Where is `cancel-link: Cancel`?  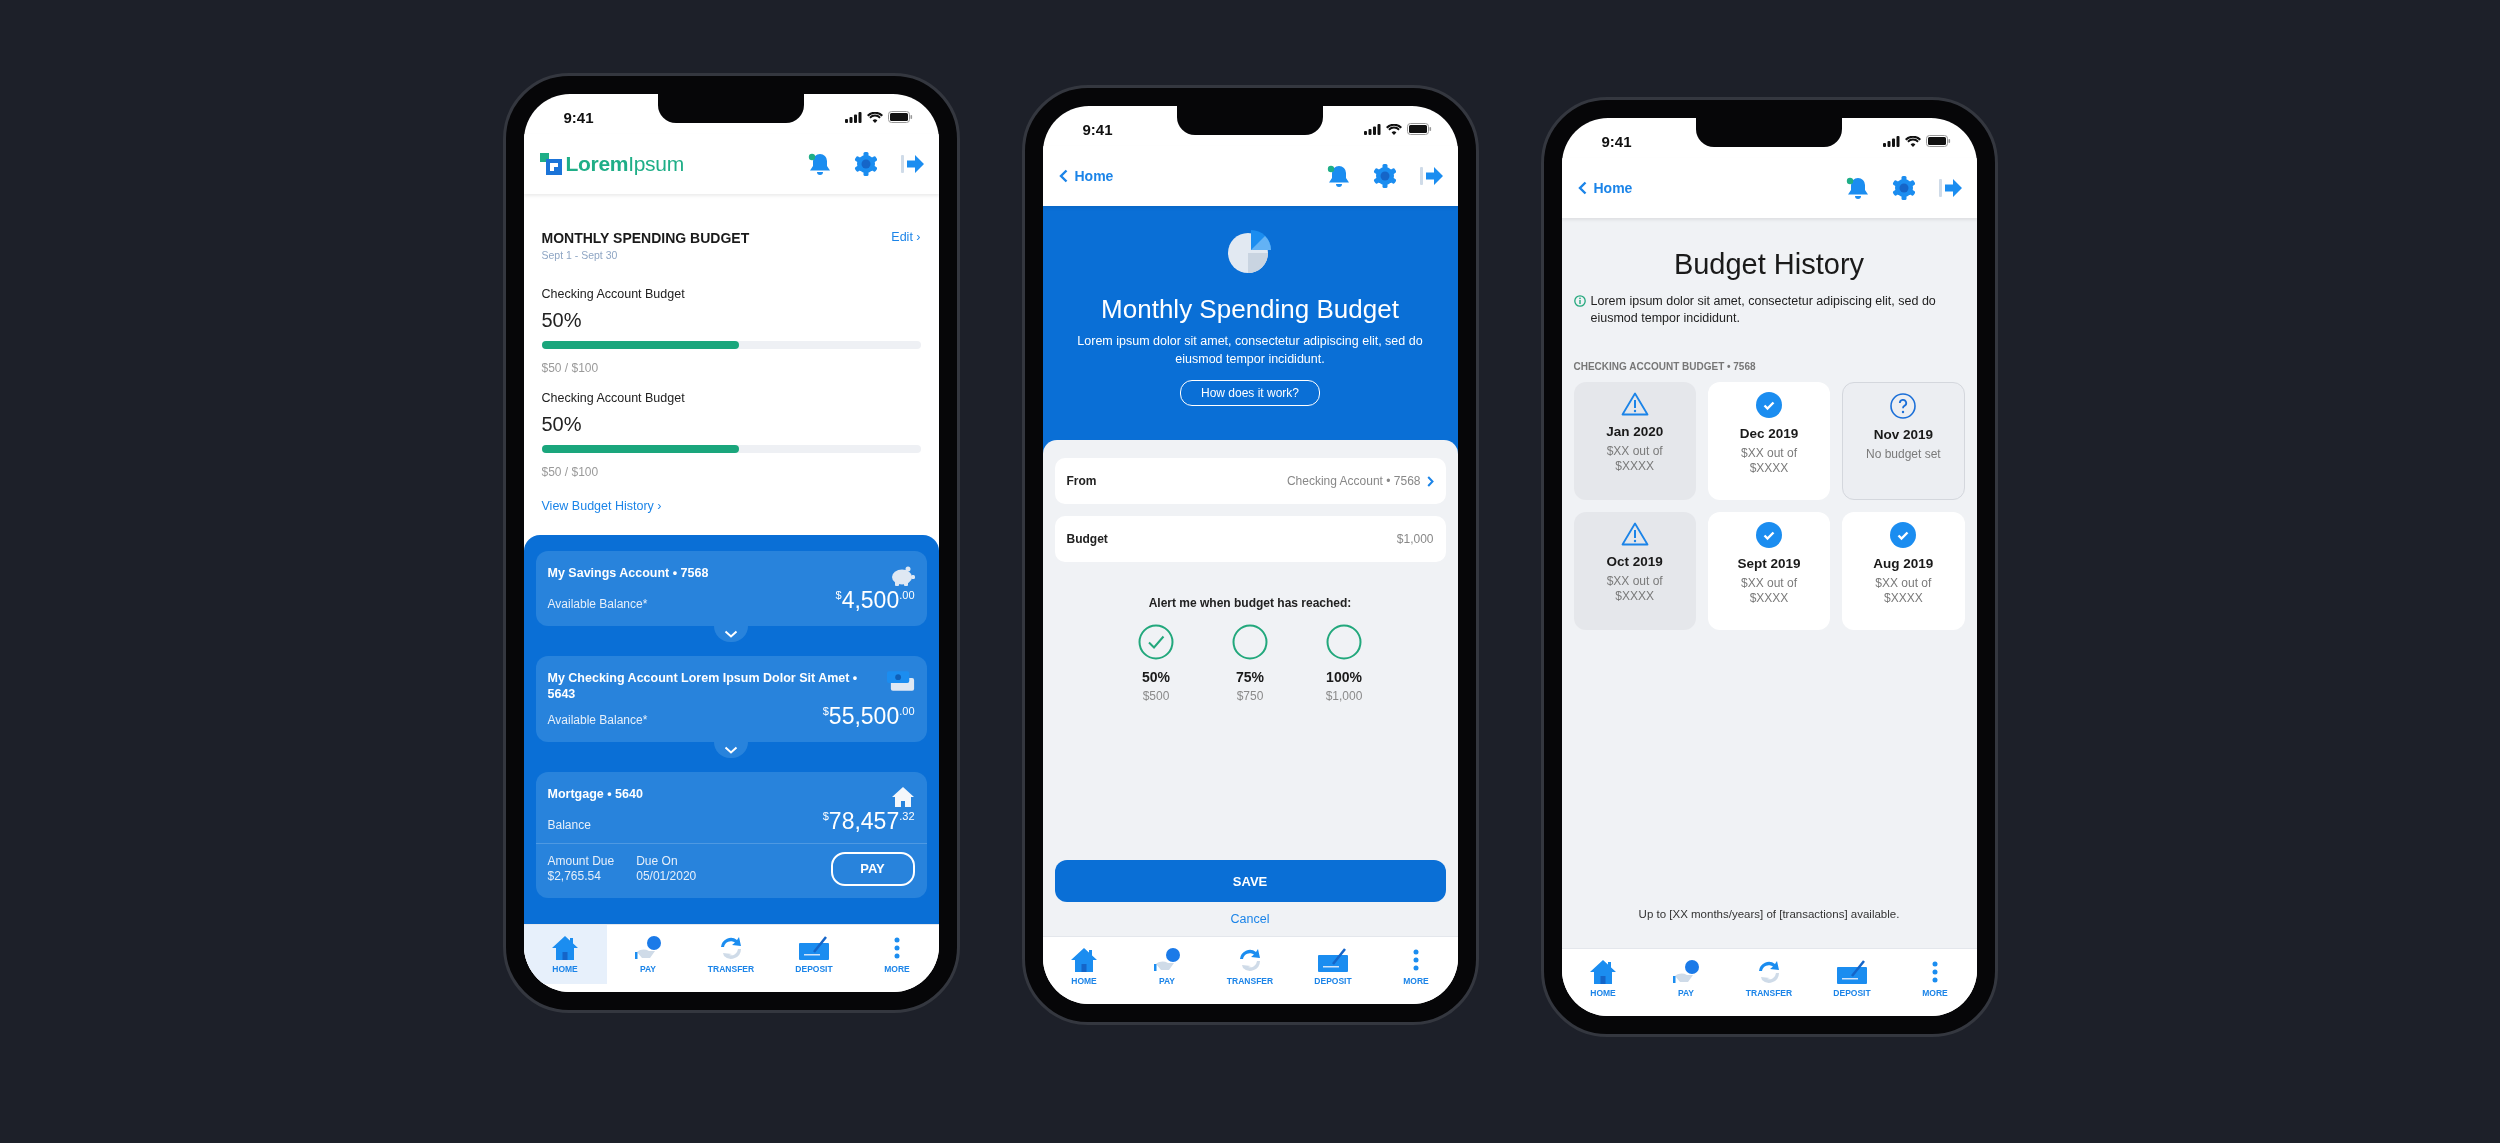 cancel-link: Cancel is located at coordinates (1250, 919).